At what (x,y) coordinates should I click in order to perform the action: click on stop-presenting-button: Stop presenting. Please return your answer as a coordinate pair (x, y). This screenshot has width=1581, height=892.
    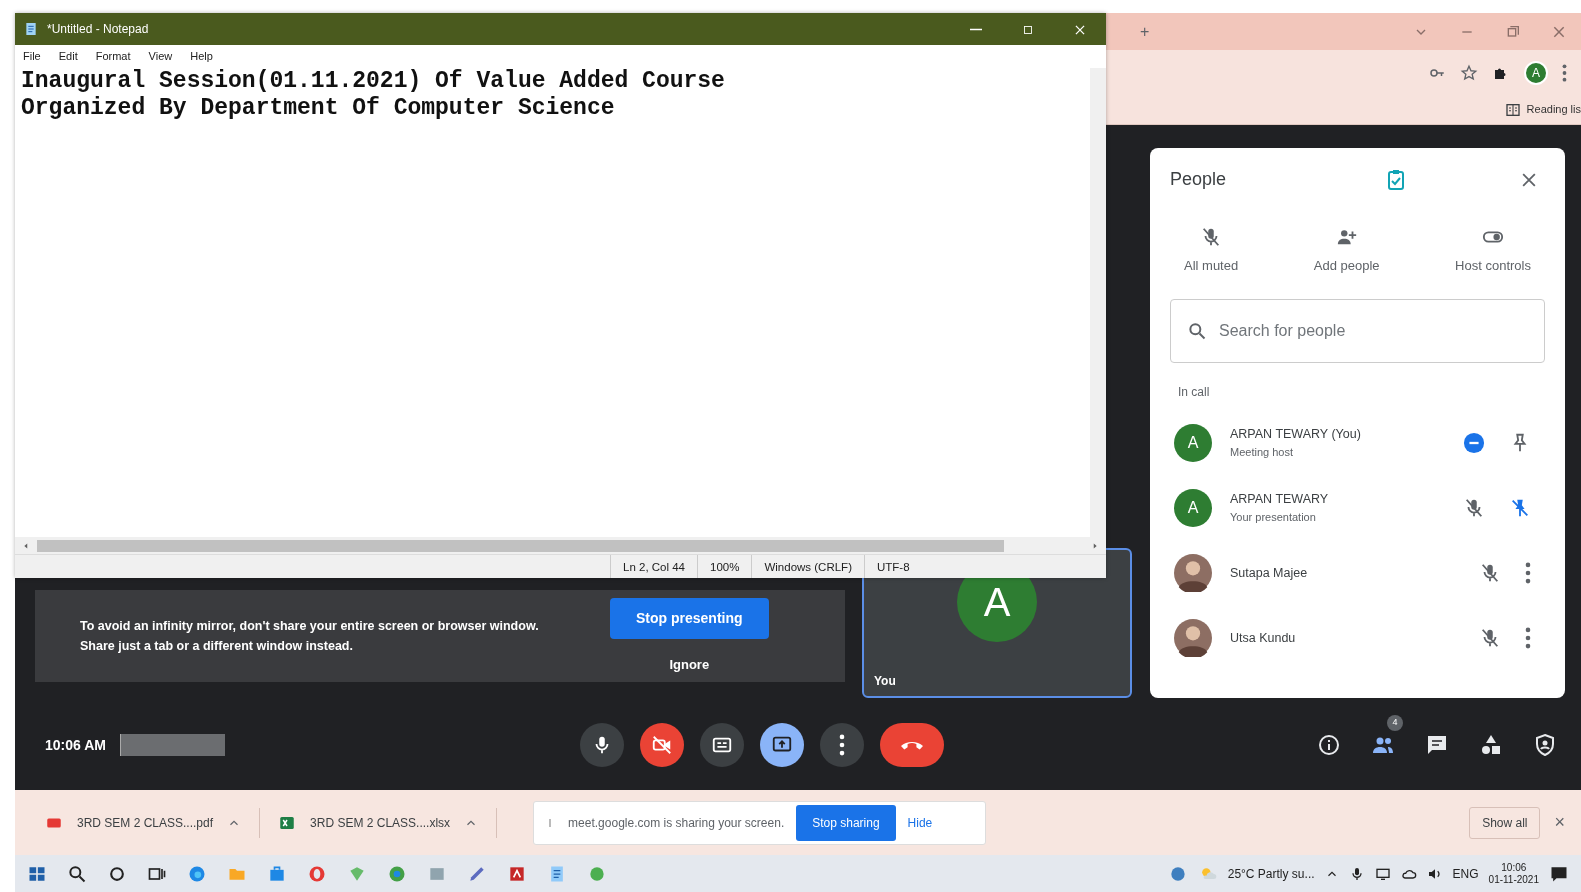
    Looking at the image, I should click on (689, 618).